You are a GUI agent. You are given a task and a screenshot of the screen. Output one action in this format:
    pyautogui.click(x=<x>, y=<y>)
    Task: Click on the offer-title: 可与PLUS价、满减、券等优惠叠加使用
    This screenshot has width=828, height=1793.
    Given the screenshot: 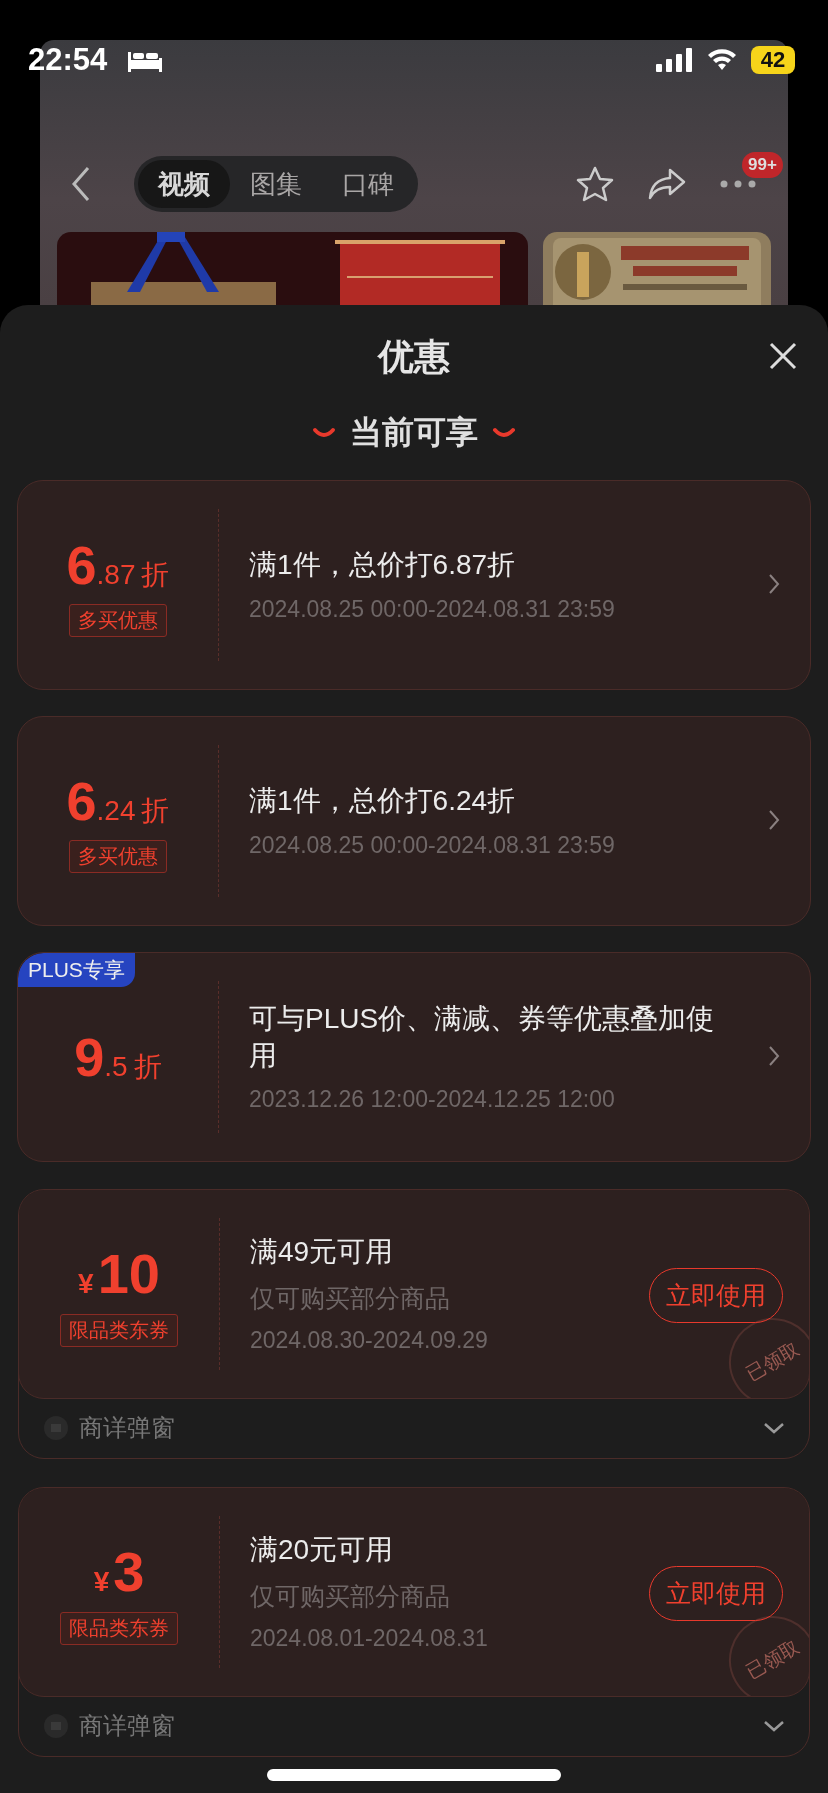 What is the action you would take?
    pyautogui.click(x=482, y=1037)
    